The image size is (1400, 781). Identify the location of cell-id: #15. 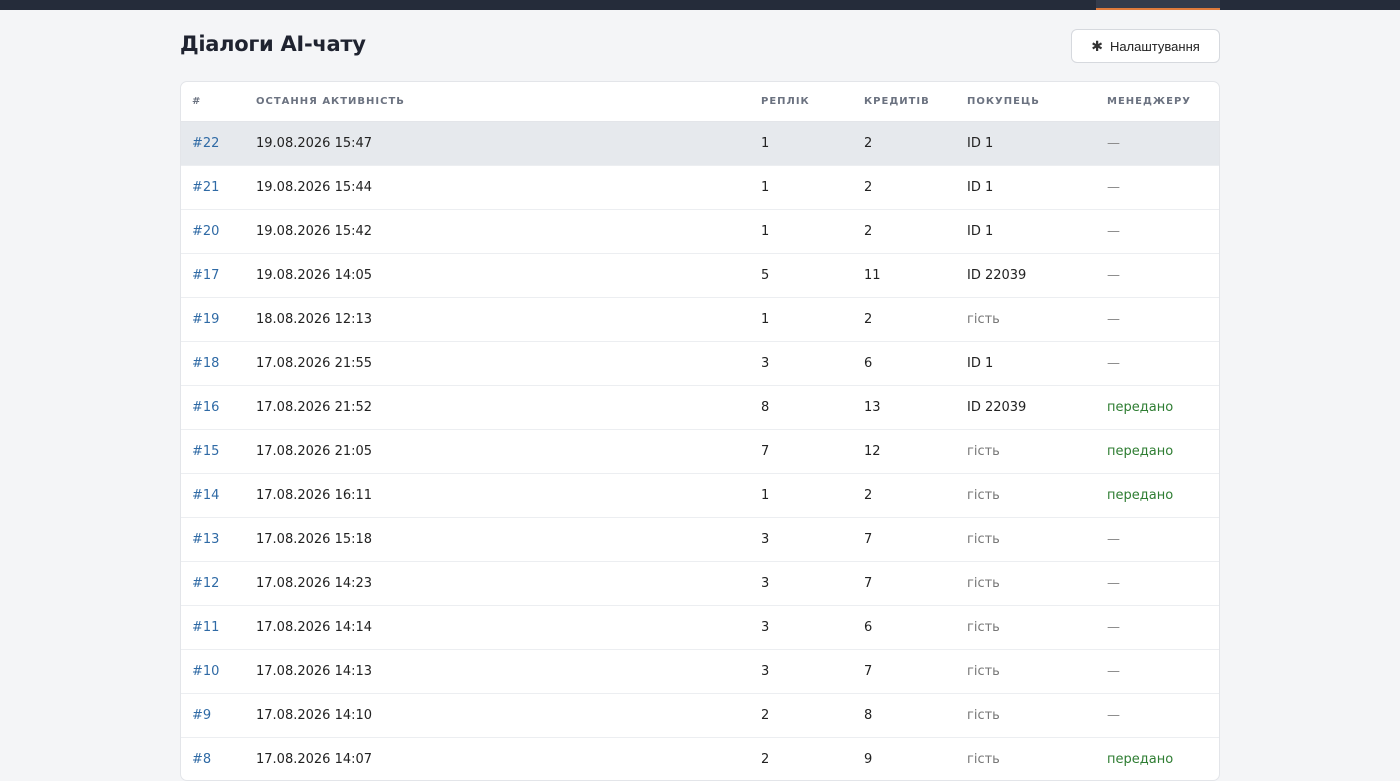
(218, 452).